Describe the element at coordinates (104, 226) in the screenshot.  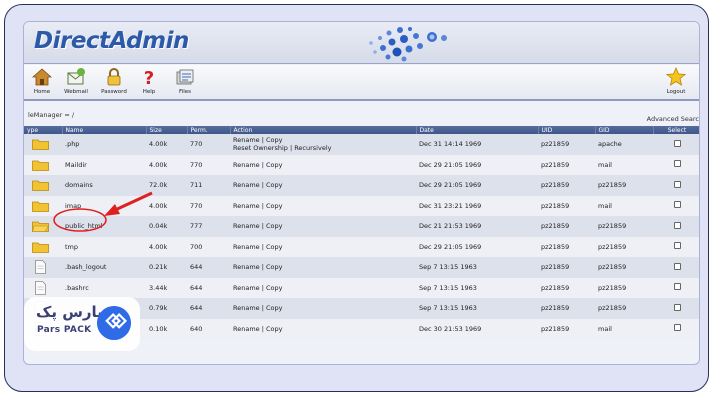
I see `row-name: public_html` at that location.